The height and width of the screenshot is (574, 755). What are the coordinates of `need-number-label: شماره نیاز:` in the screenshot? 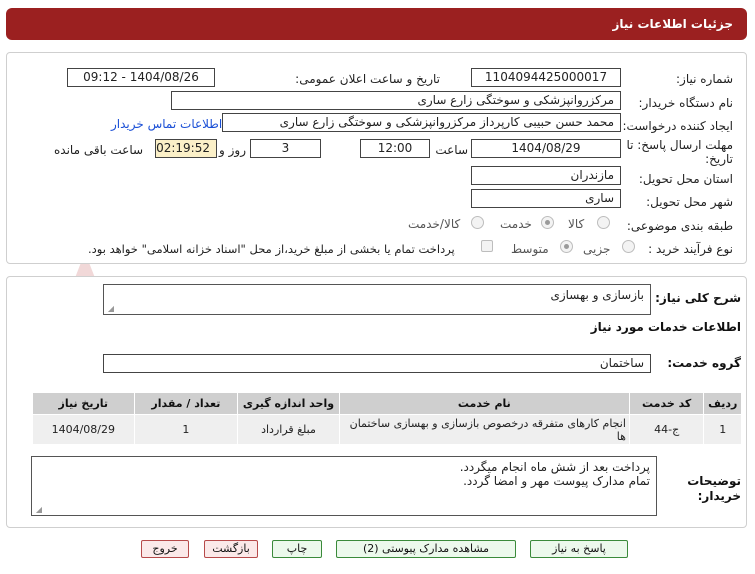 It's located at (704, 79).